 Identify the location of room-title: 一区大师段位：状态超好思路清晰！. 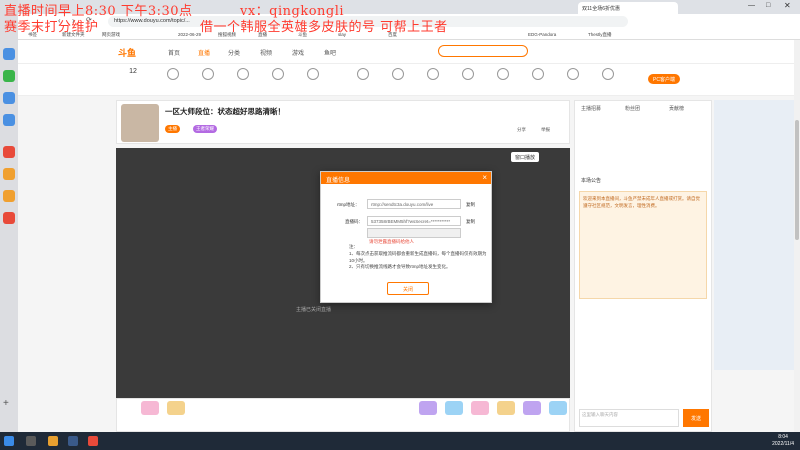
(225, 111).